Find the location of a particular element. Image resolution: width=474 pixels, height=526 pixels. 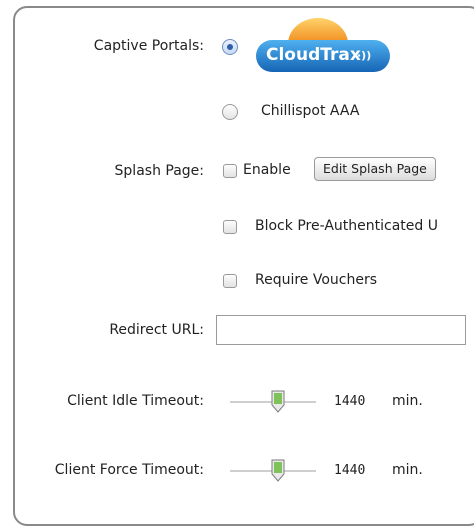

force-timeout-unit: min. is located at coordinates (407, 470).